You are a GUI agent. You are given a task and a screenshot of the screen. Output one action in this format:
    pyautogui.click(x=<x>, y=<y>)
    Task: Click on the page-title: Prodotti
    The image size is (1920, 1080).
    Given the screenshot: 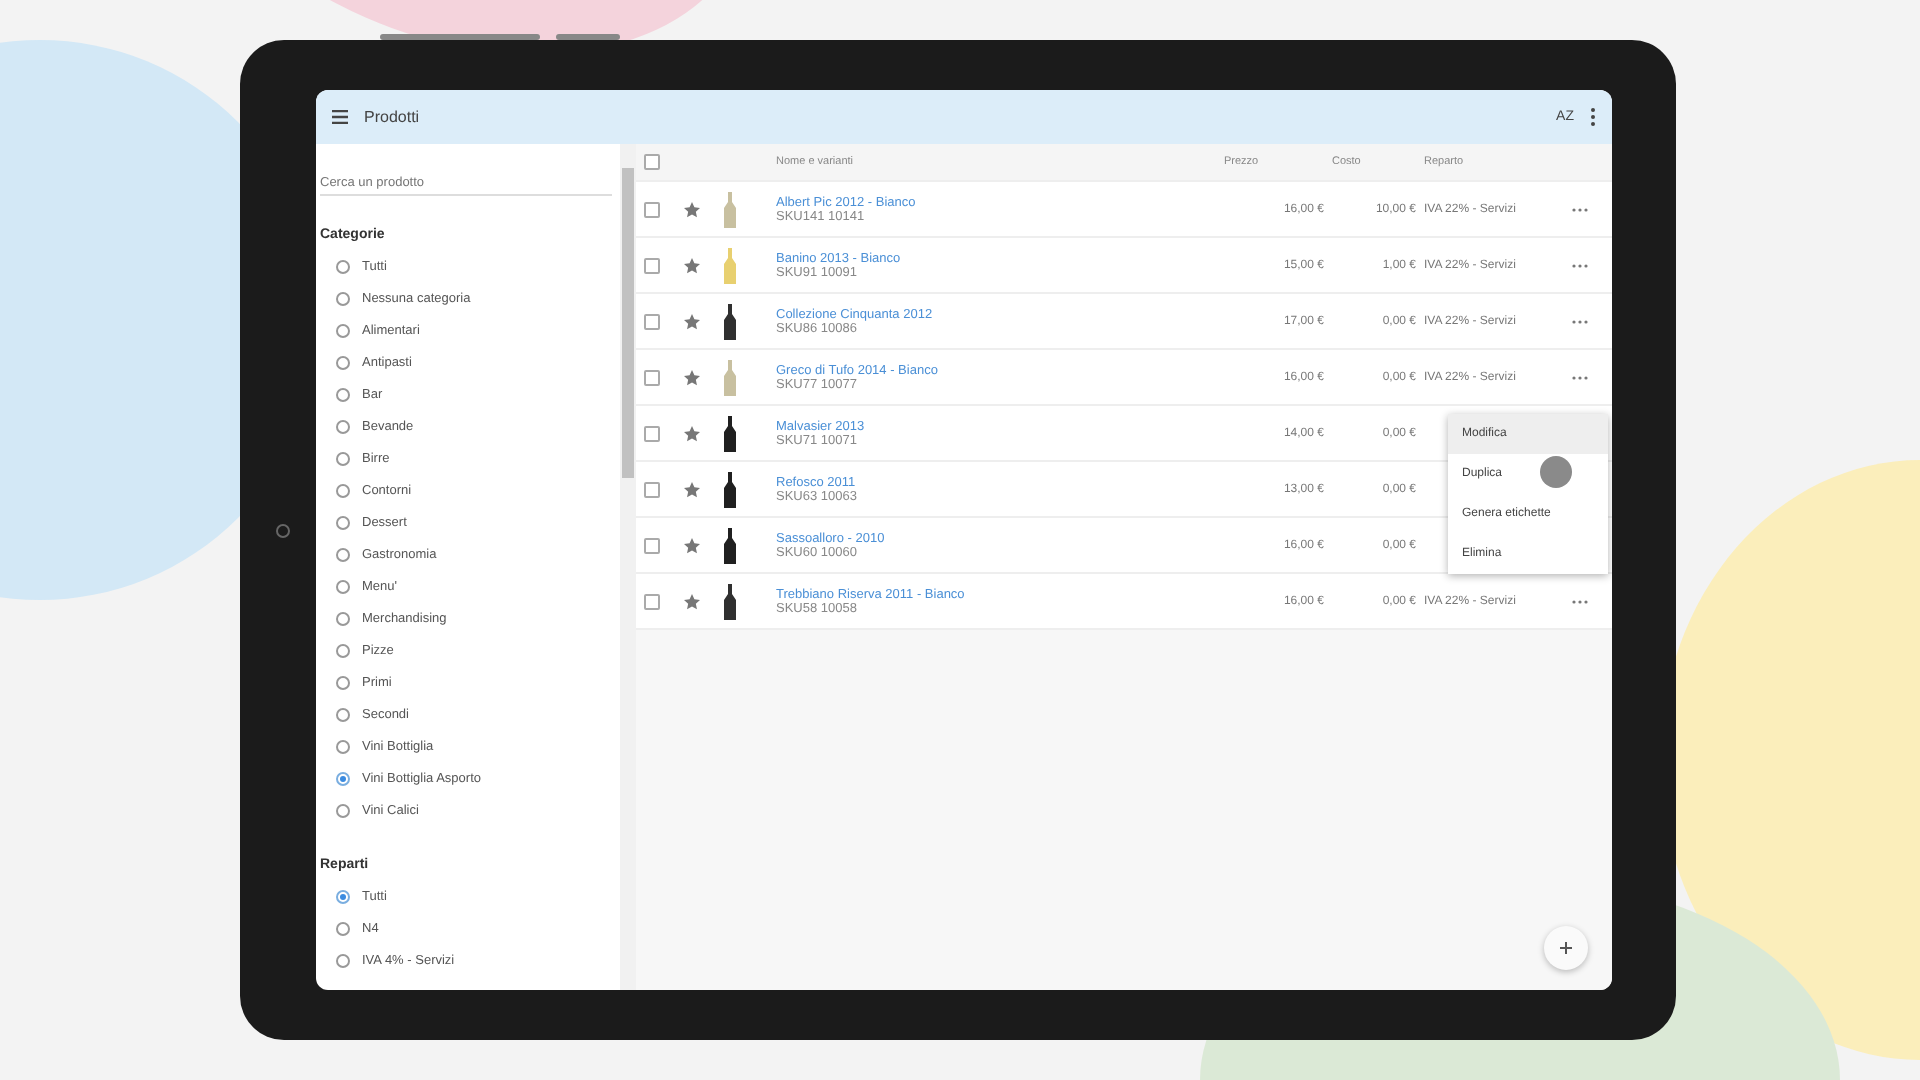 What is the action you would take?
    pyautogui.click(x=393, y=117)
    